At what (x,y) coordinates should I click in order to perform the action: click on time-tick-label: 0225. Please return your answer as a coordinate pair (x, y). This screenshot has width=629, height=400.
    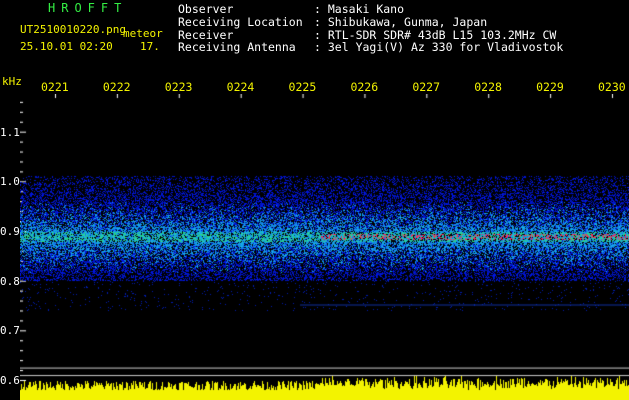
    Looking at the image, I should click on (302, 87).